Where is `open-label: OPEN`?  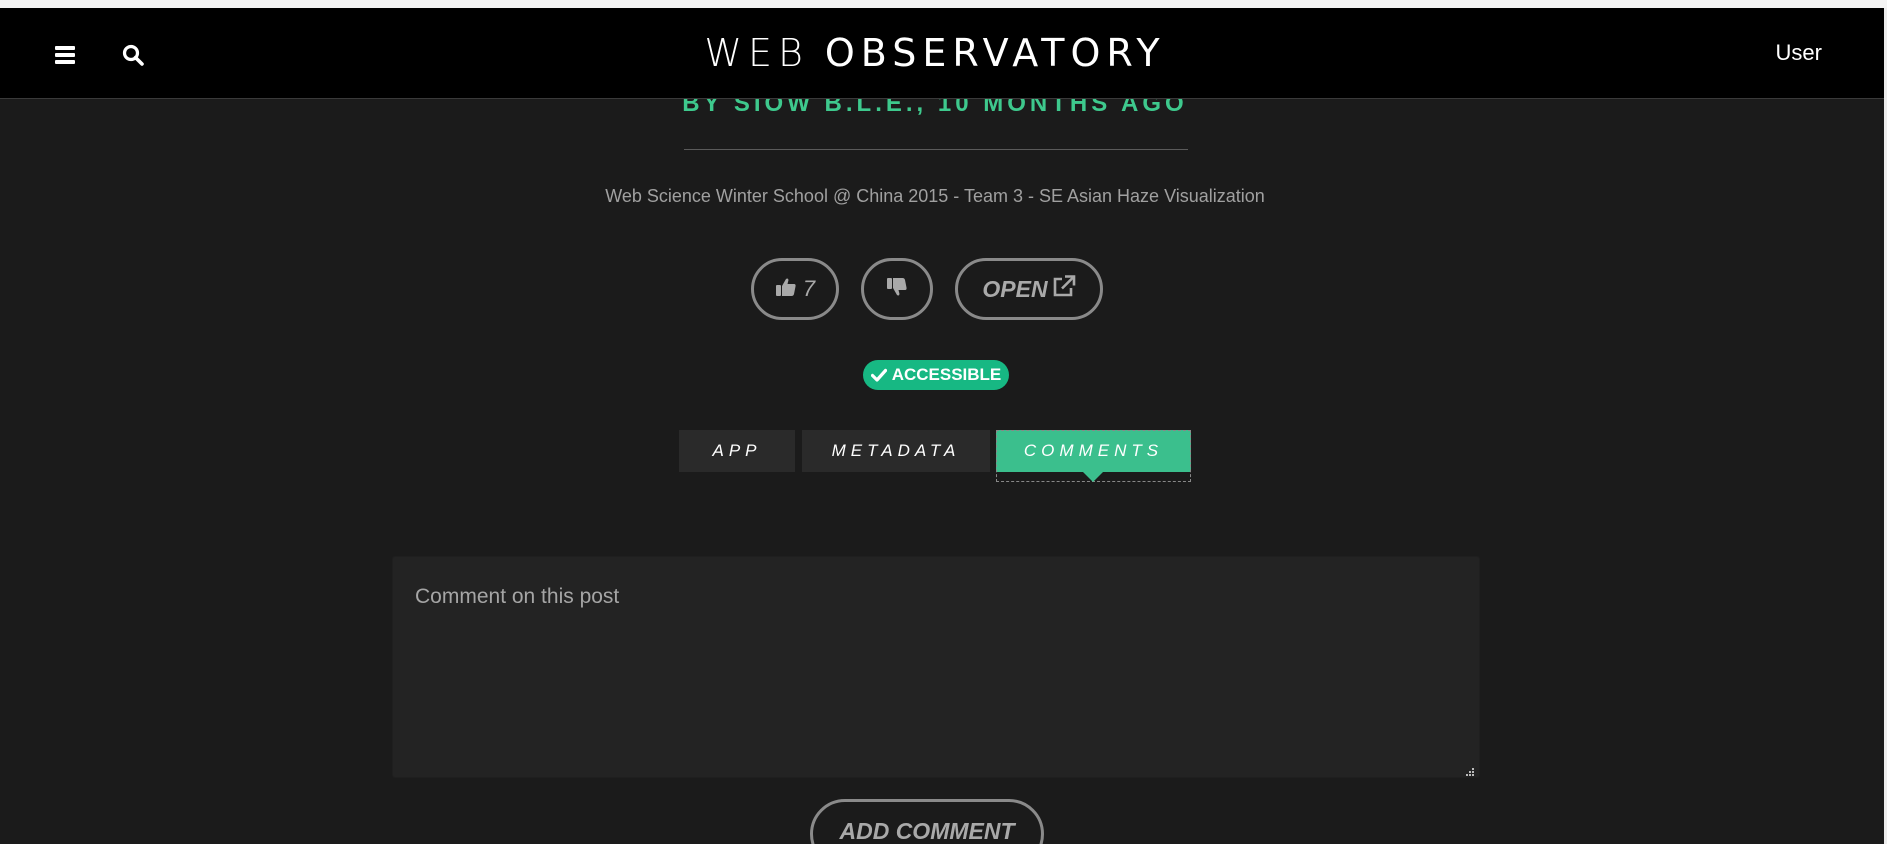
open-label: OPEN is located at coordinates (1015, 288).